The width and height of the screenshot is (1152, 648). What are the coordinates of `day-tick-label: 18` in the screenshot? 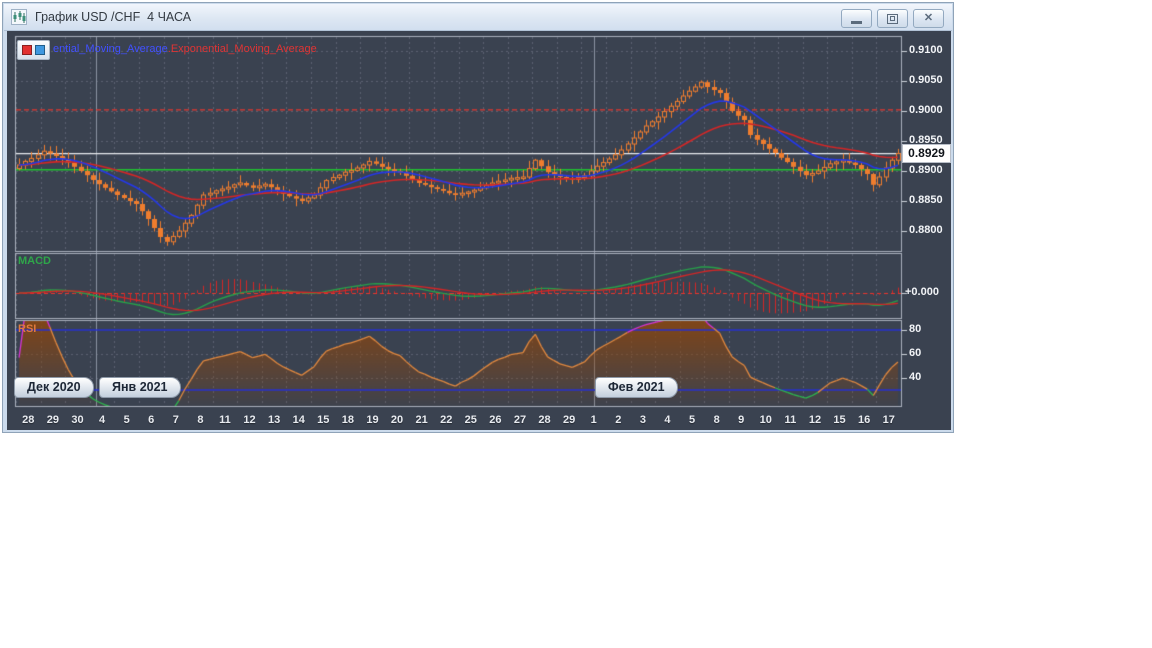 It's located at (347, 420).